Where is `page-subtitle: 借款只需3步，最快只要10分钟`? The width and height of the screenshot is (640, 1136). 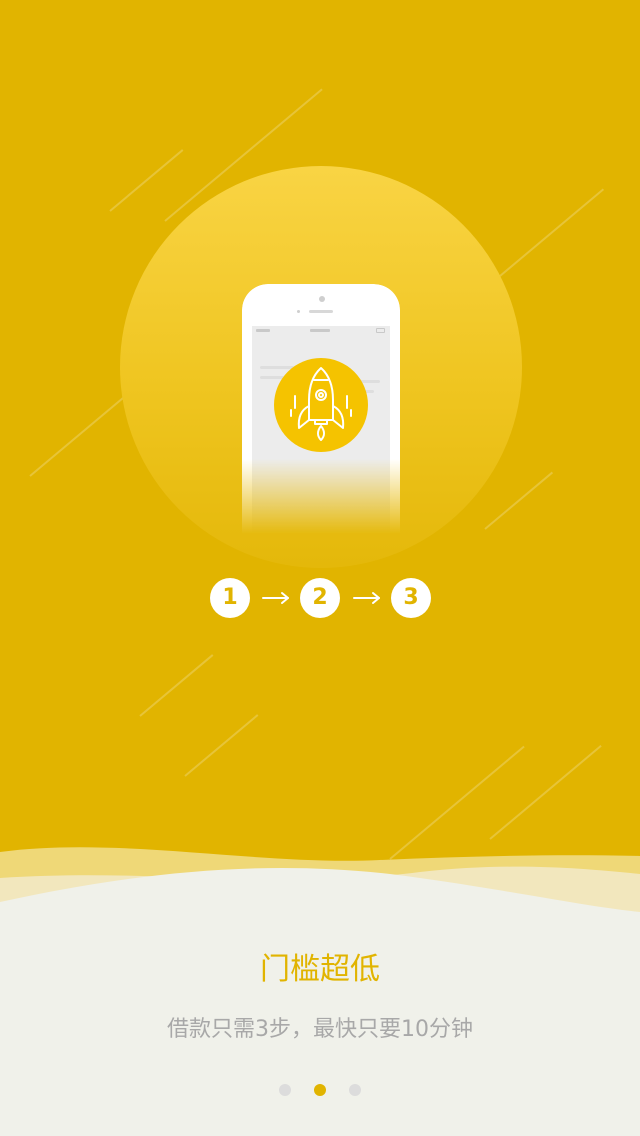
page-subtitle: 借款只需3步，最快只要10分钟 is located at coordinates (320, 1029).